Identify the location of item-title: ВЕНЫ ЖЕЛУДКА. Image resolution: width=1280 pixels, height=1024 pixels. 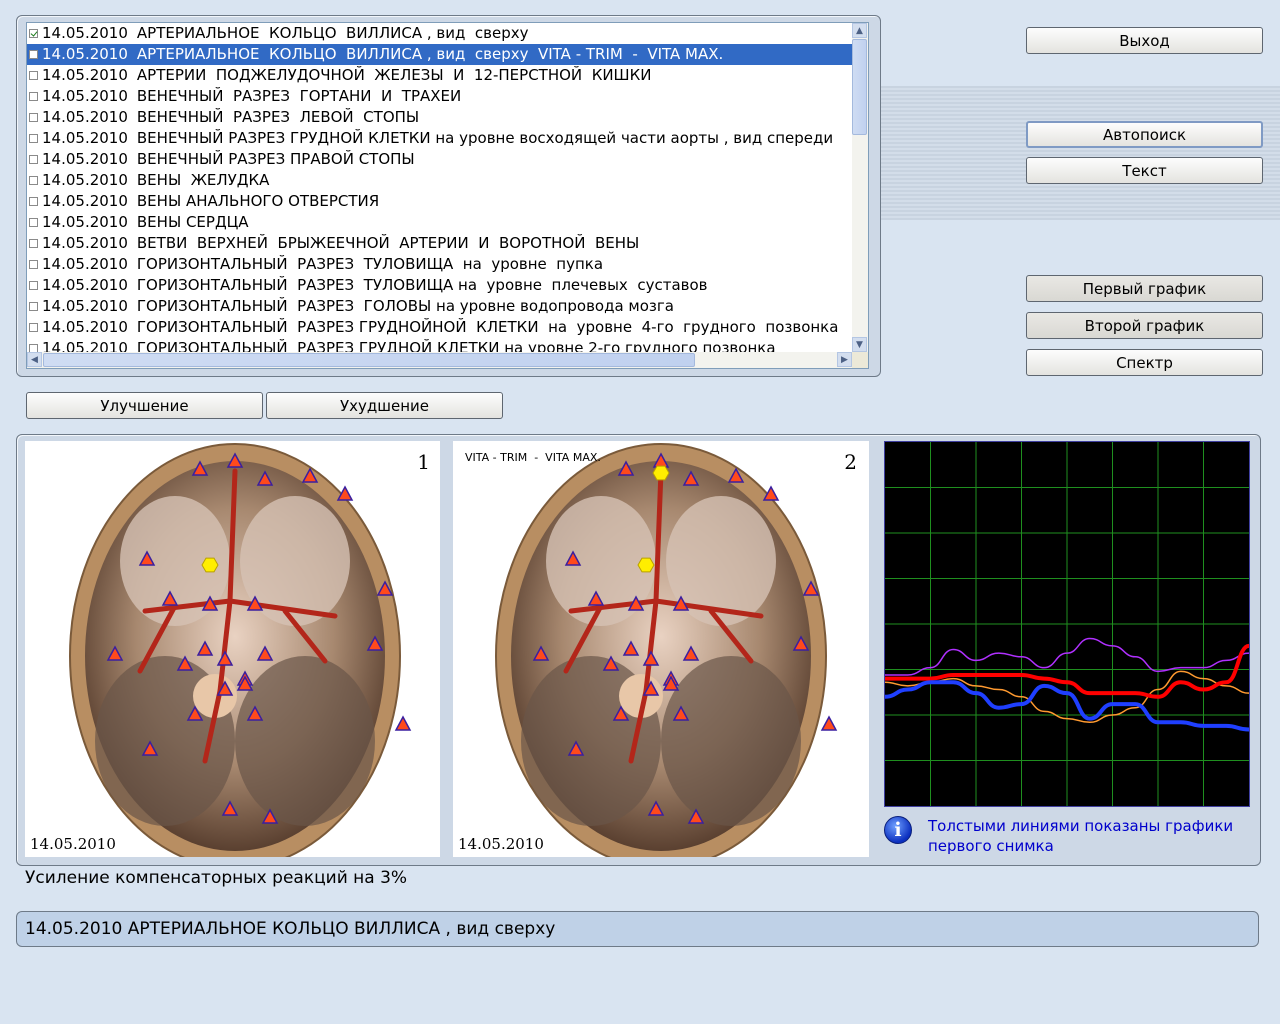
(203, 180).